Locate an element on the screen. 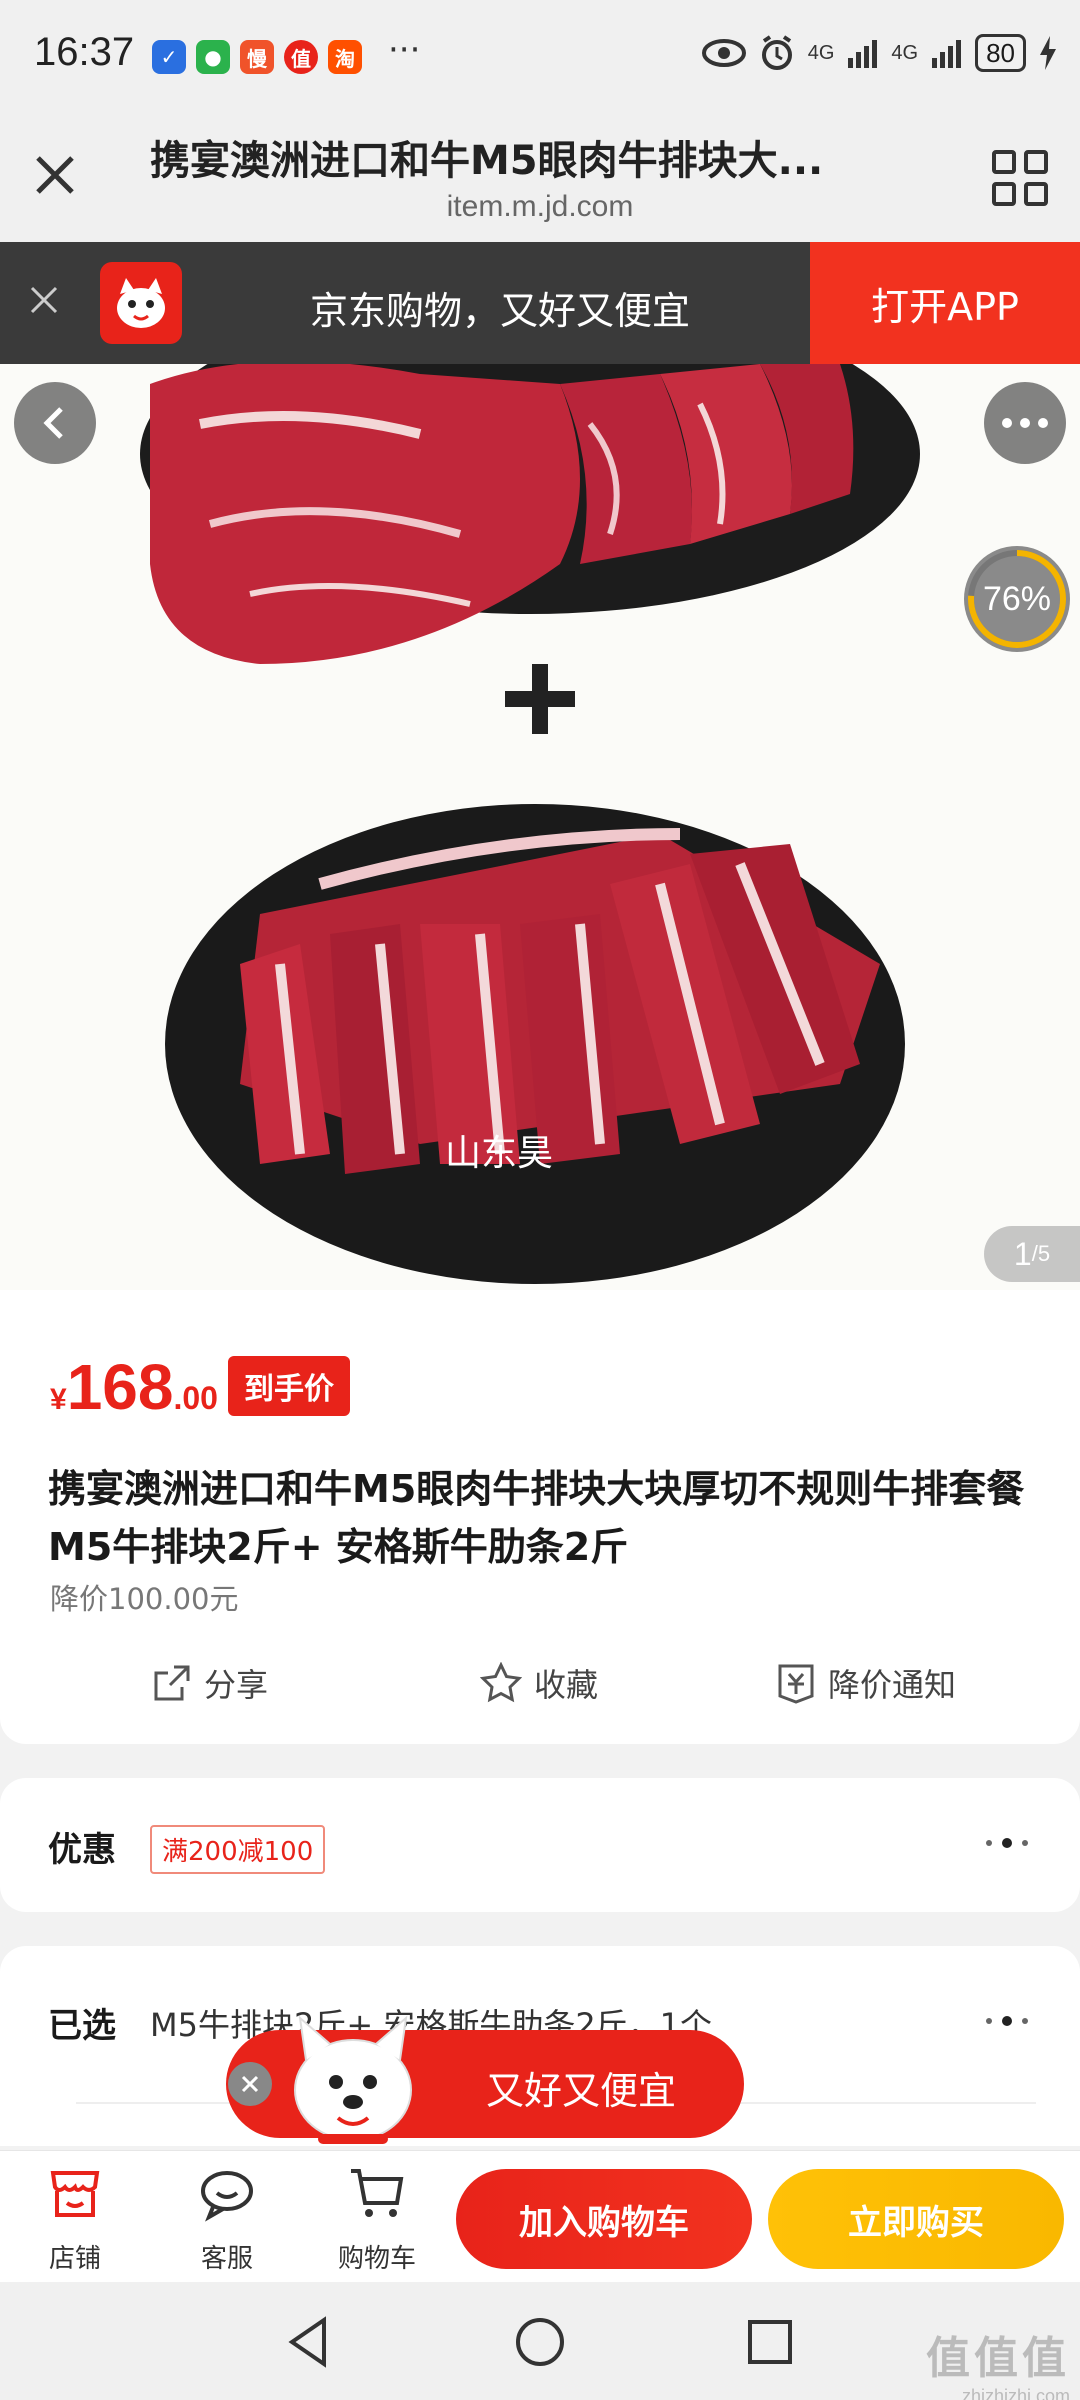 The image size is (1080, 2400). customer-service-button: 客服 is located at coordinates (227, 2219).